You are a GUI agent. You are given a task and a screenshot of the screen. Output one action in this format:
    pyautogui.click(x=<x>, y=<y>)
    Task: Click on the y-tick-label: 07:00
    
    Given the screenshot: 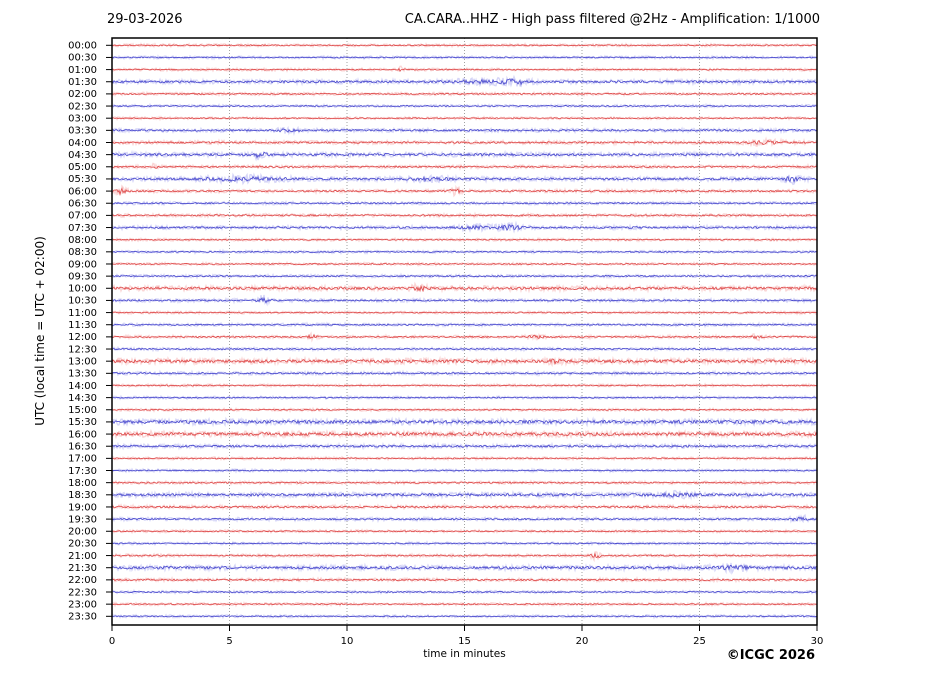 What is the action you would take?
    pyautogui.click(x=82, y=216)
    